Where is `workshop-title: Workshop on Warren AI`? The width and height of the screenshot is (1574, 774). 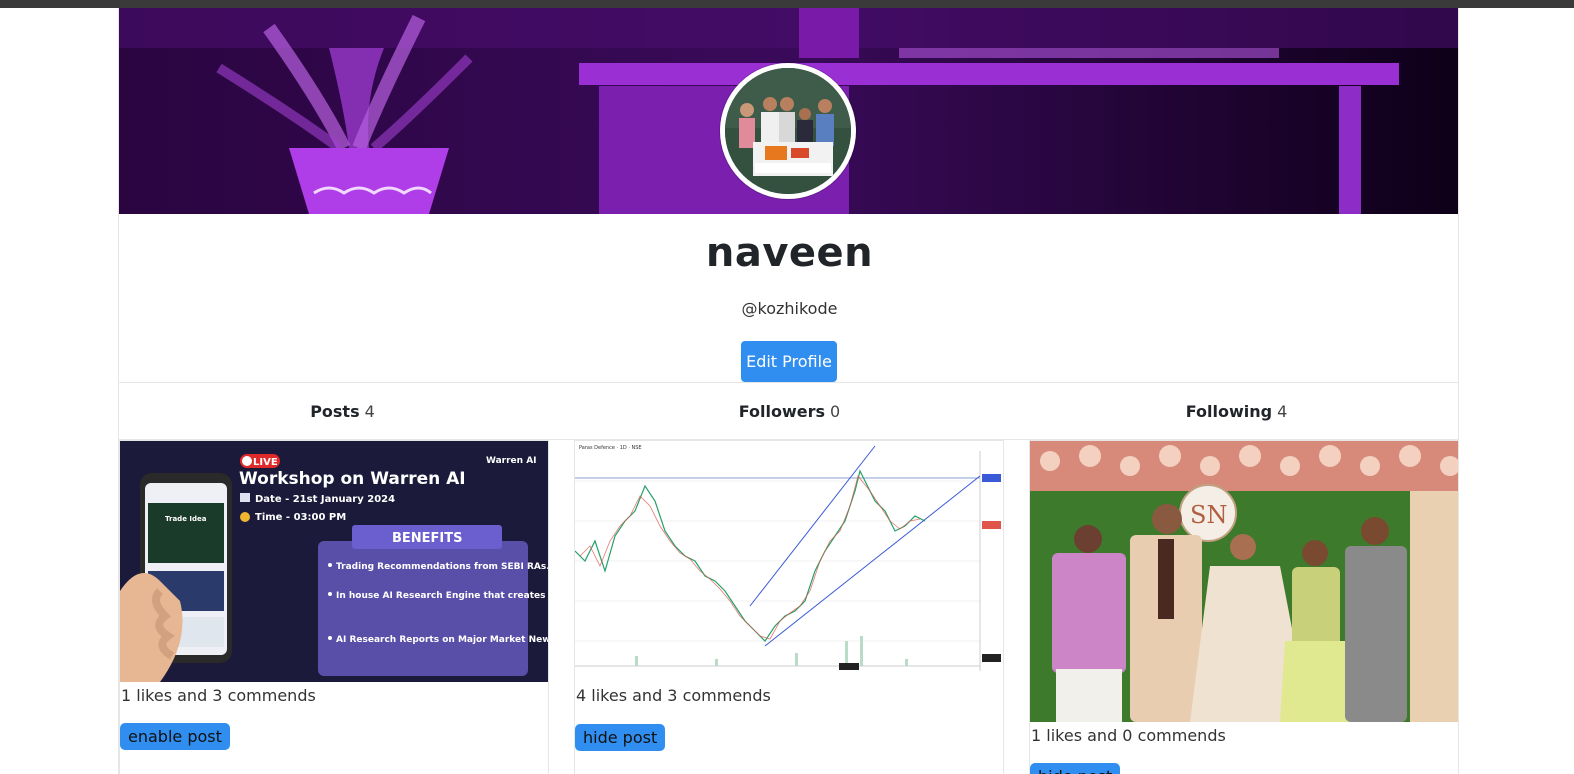 workshop-title: Workshop on Warren AI is located at coordinates (352, 479).